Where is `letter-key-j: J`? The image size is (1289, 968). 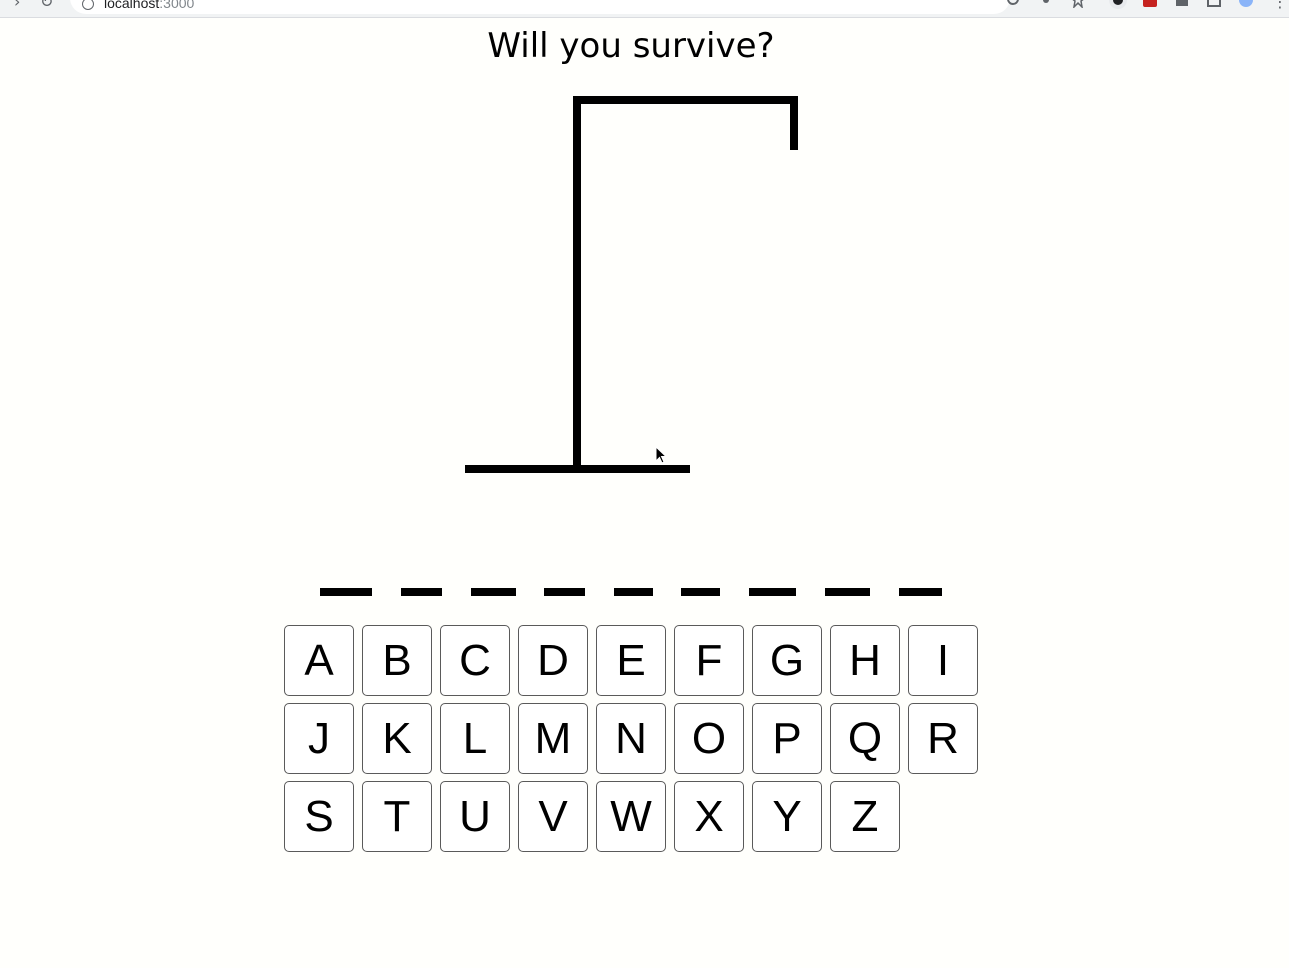 letter-key-j: J is located at coordinates (319, 738).